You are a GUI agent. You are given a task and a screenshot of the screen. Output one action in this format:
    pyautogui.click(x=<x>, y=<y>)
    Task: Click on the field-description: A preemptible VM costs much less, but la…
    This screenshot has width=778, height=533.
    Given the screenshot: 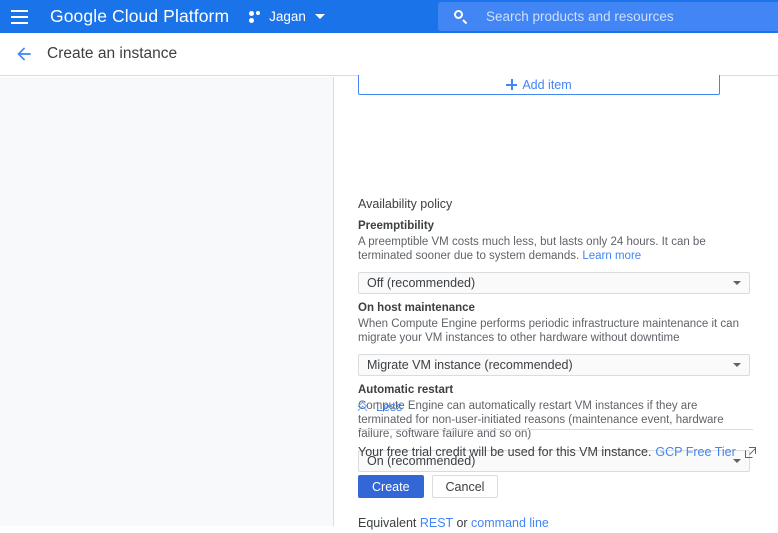 What is the action you would take?
    pyautogui.click(x=550, y=249)
    